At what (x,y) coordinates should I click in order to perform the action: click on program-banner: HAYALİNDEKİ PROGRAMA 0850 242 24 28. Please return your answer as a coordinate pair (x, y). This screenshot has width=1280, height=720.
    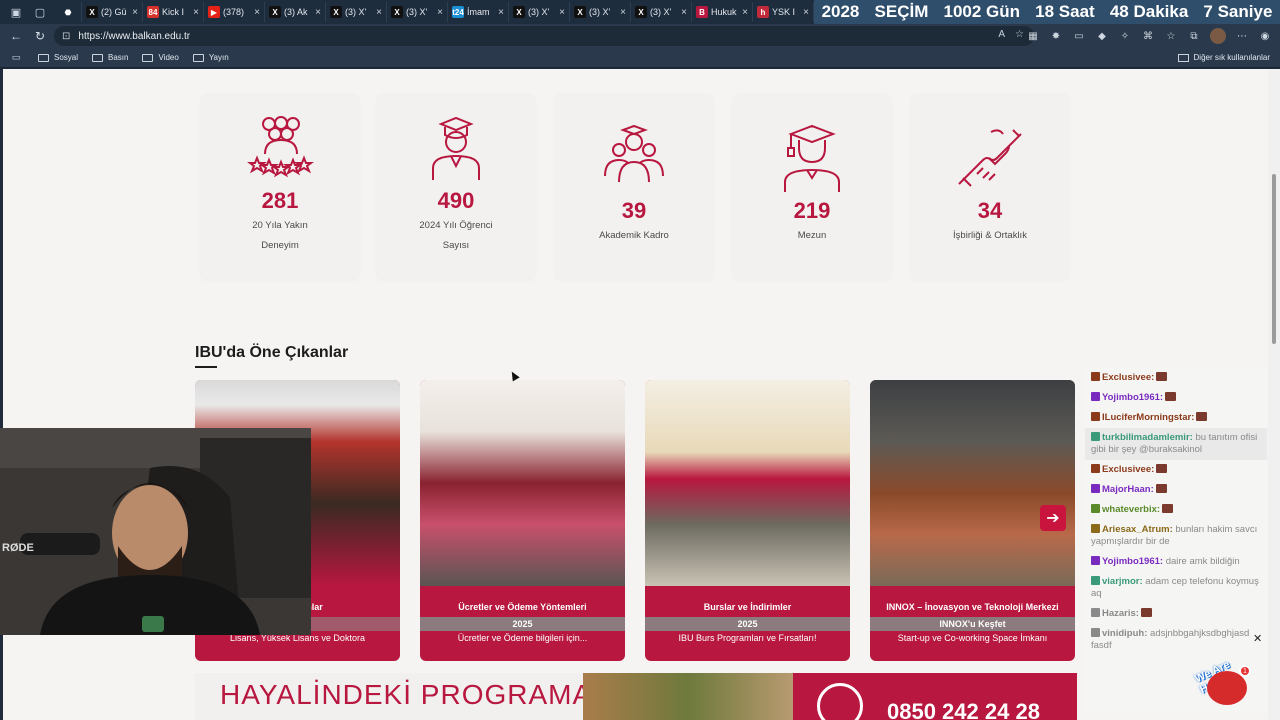
    Looking at the image, I should click on (636, 696).